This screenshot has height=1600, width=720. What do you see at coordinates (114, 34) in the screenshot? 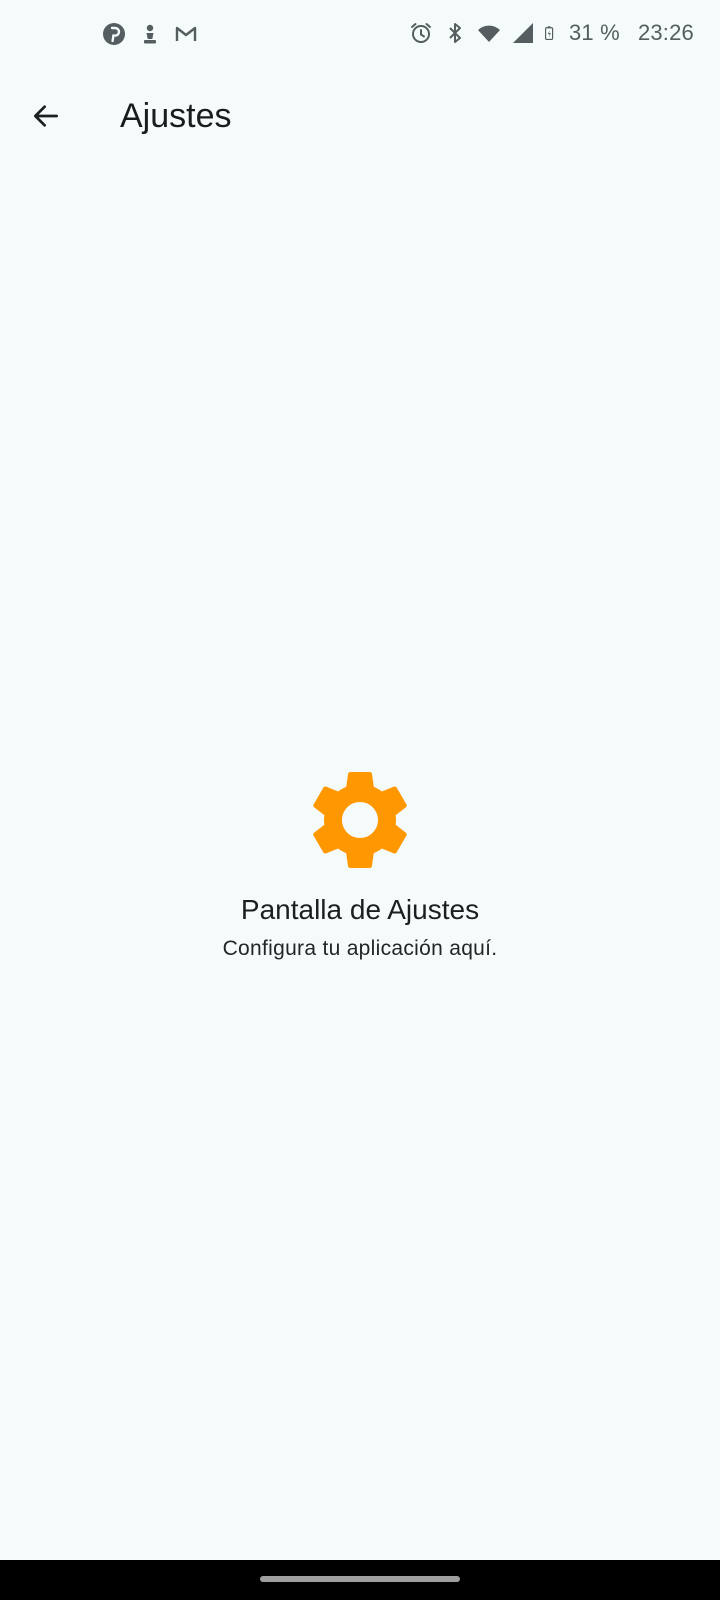
I see `pinterest-icon` at bounding box center [114, 34].